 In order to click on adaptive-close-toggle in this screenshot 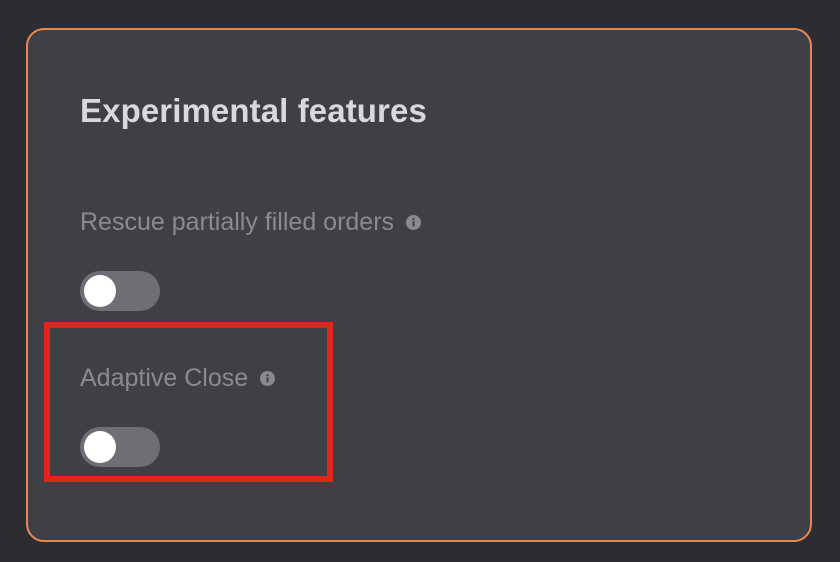, I will do `click(120, 447)`.